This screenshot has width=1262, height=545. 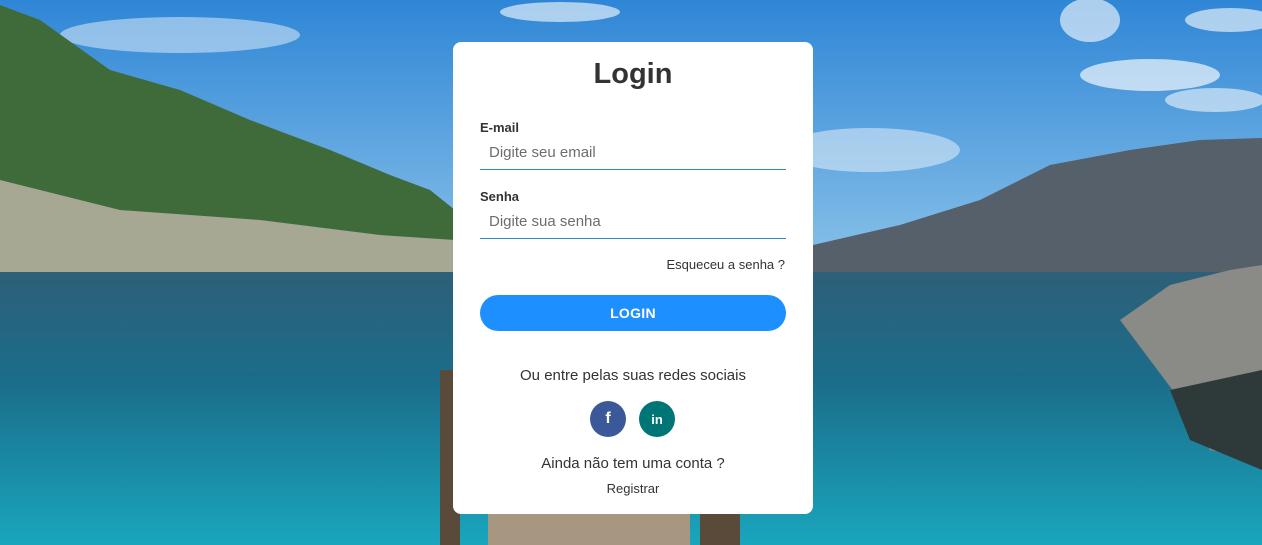 I want to click on linkedin-icon: in, so click(x=657, y=419).